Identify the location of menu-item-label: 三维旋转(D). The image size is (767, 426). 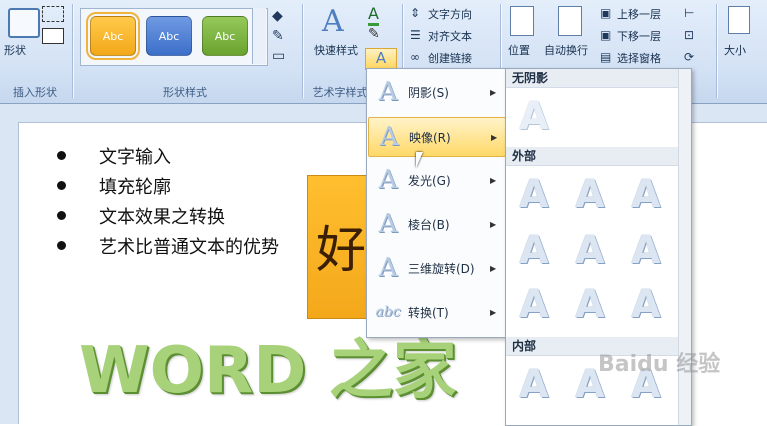
(441, 268).